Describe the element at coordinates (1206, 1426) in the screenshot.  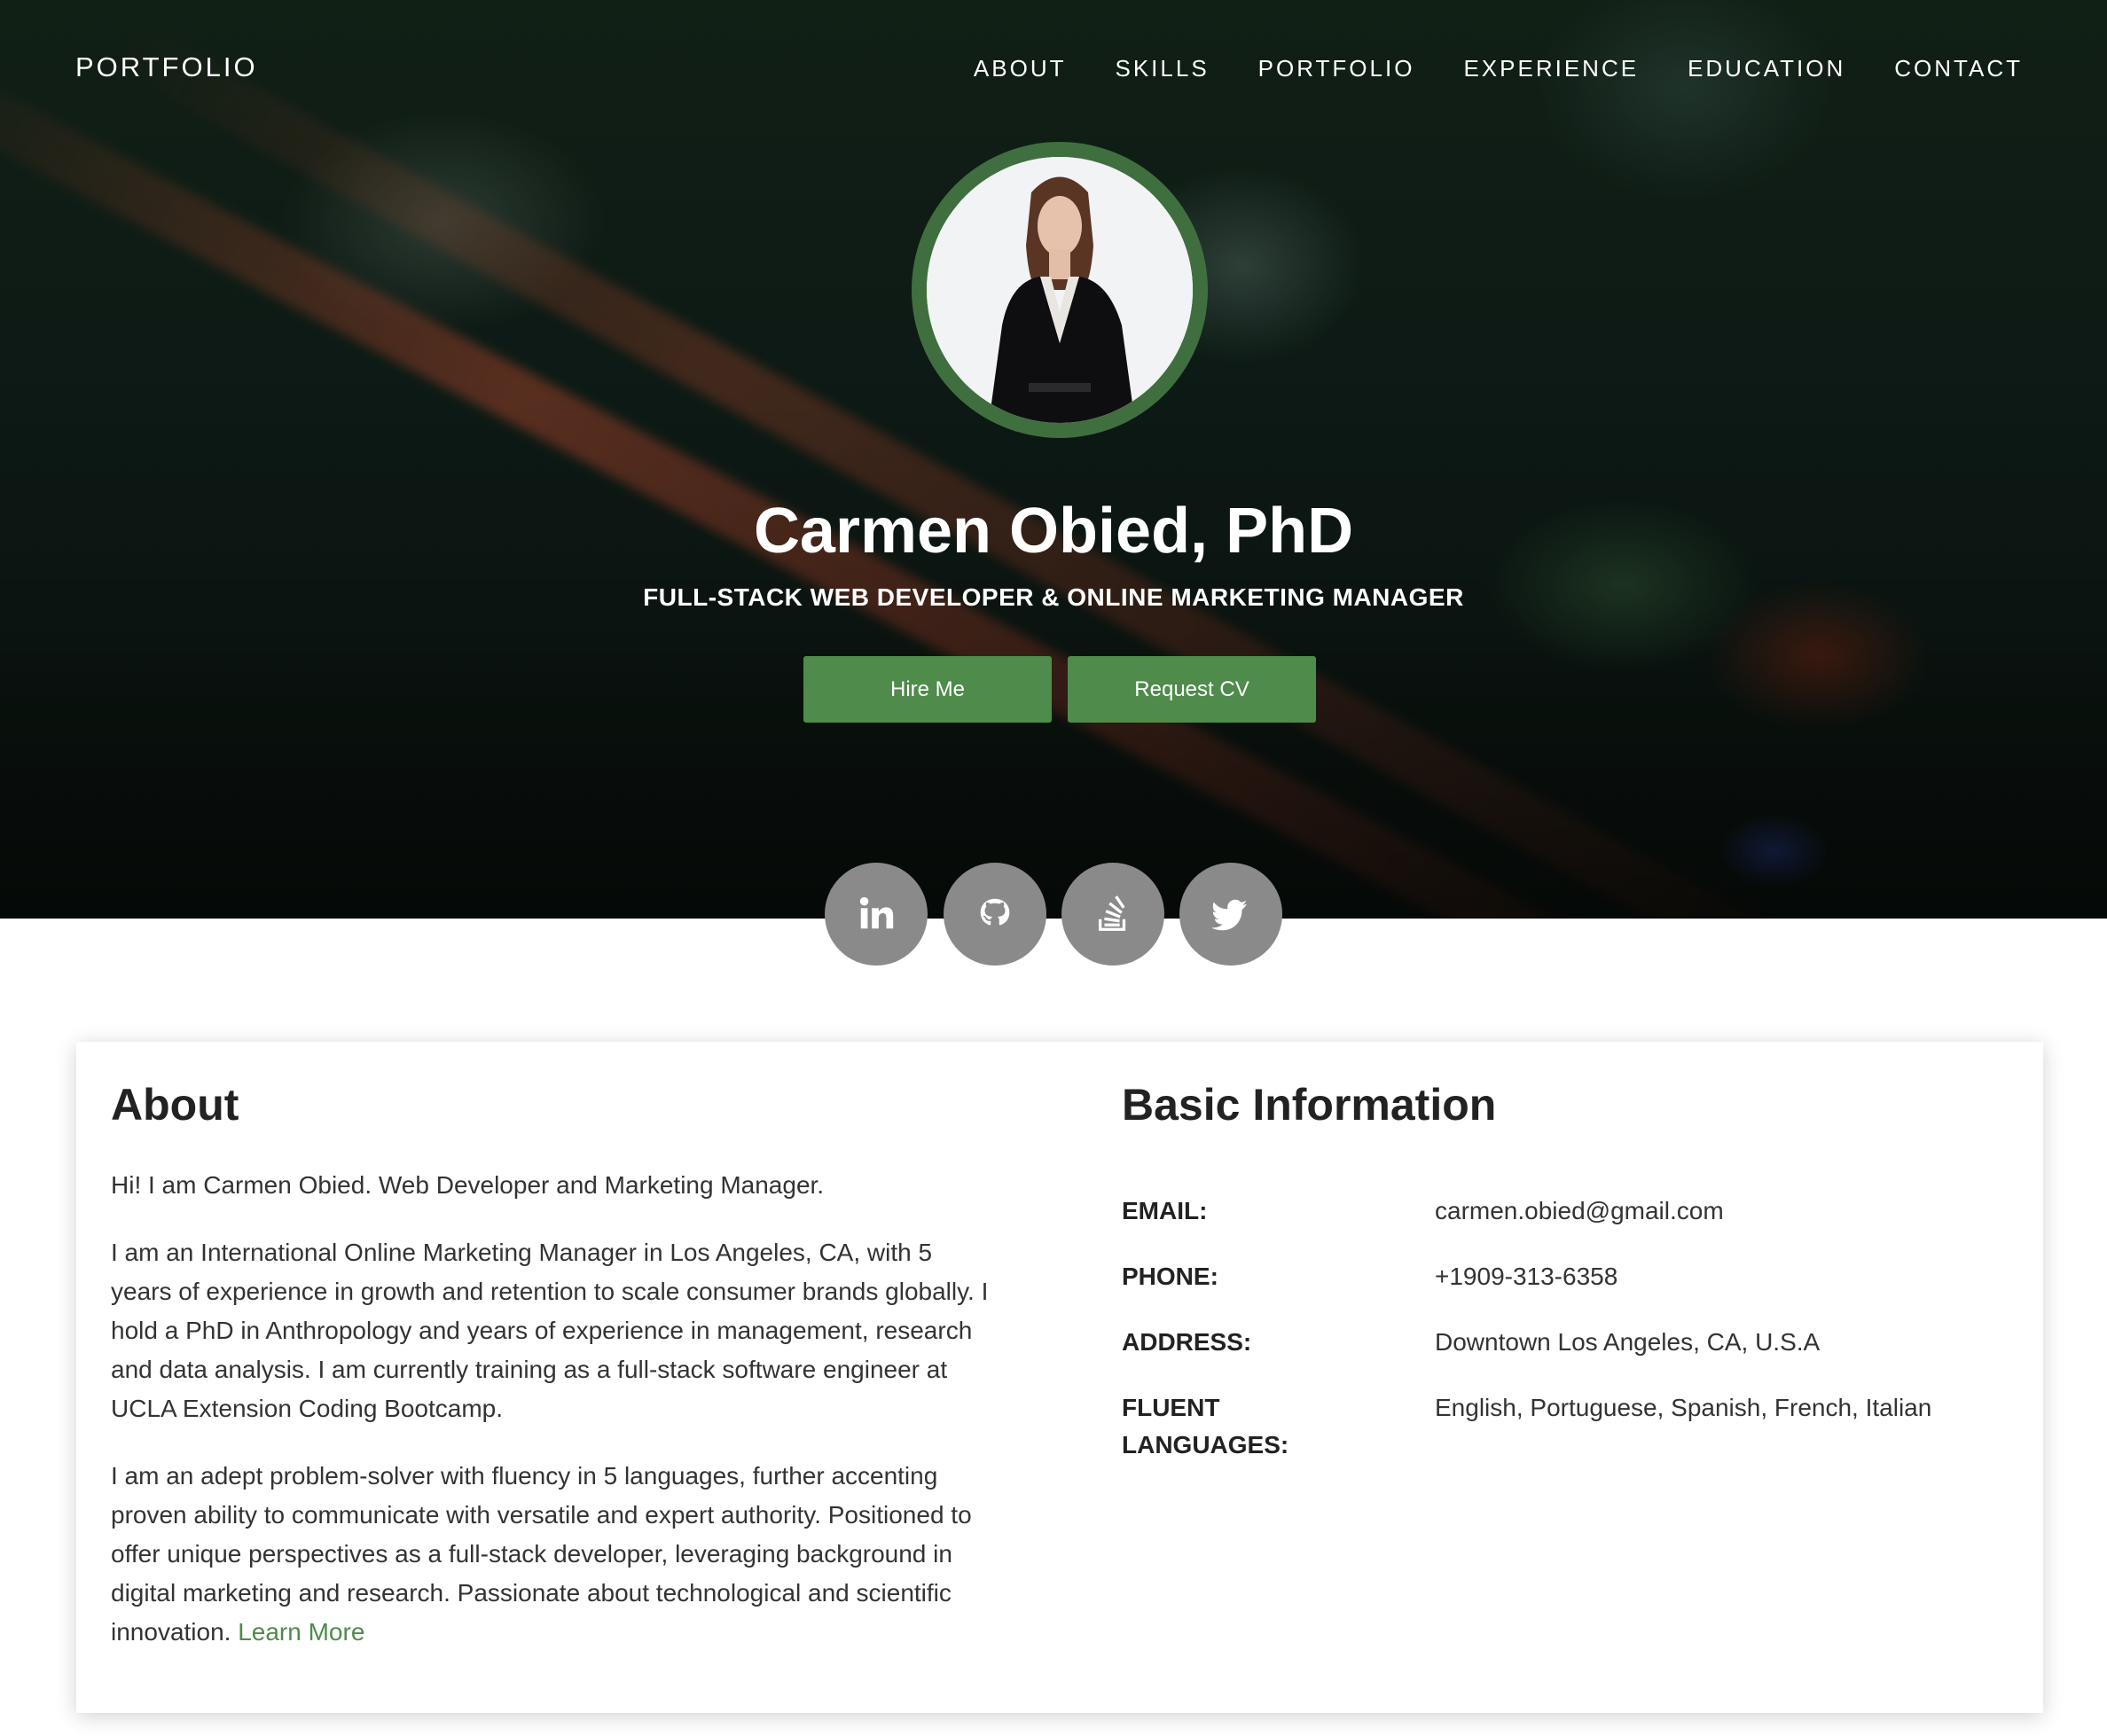
I see `info-label: FLUENT LANGUAGES:` at that location.